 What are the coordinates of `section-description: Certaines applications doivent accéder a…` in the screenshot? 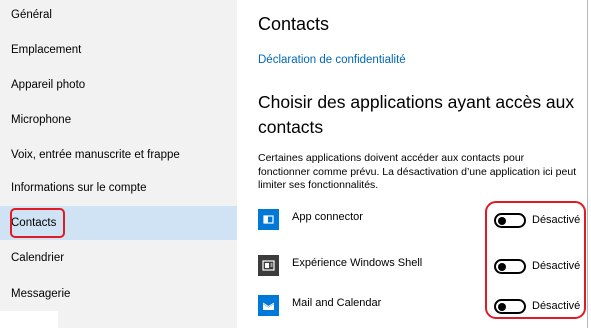 It's located at (417, 171).